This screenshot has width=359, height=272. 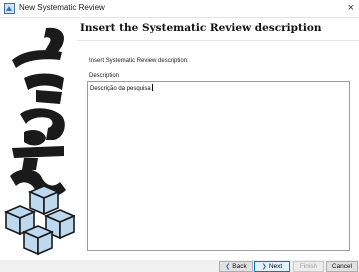 I want to click on app-icon, so click(x=9, y=8).